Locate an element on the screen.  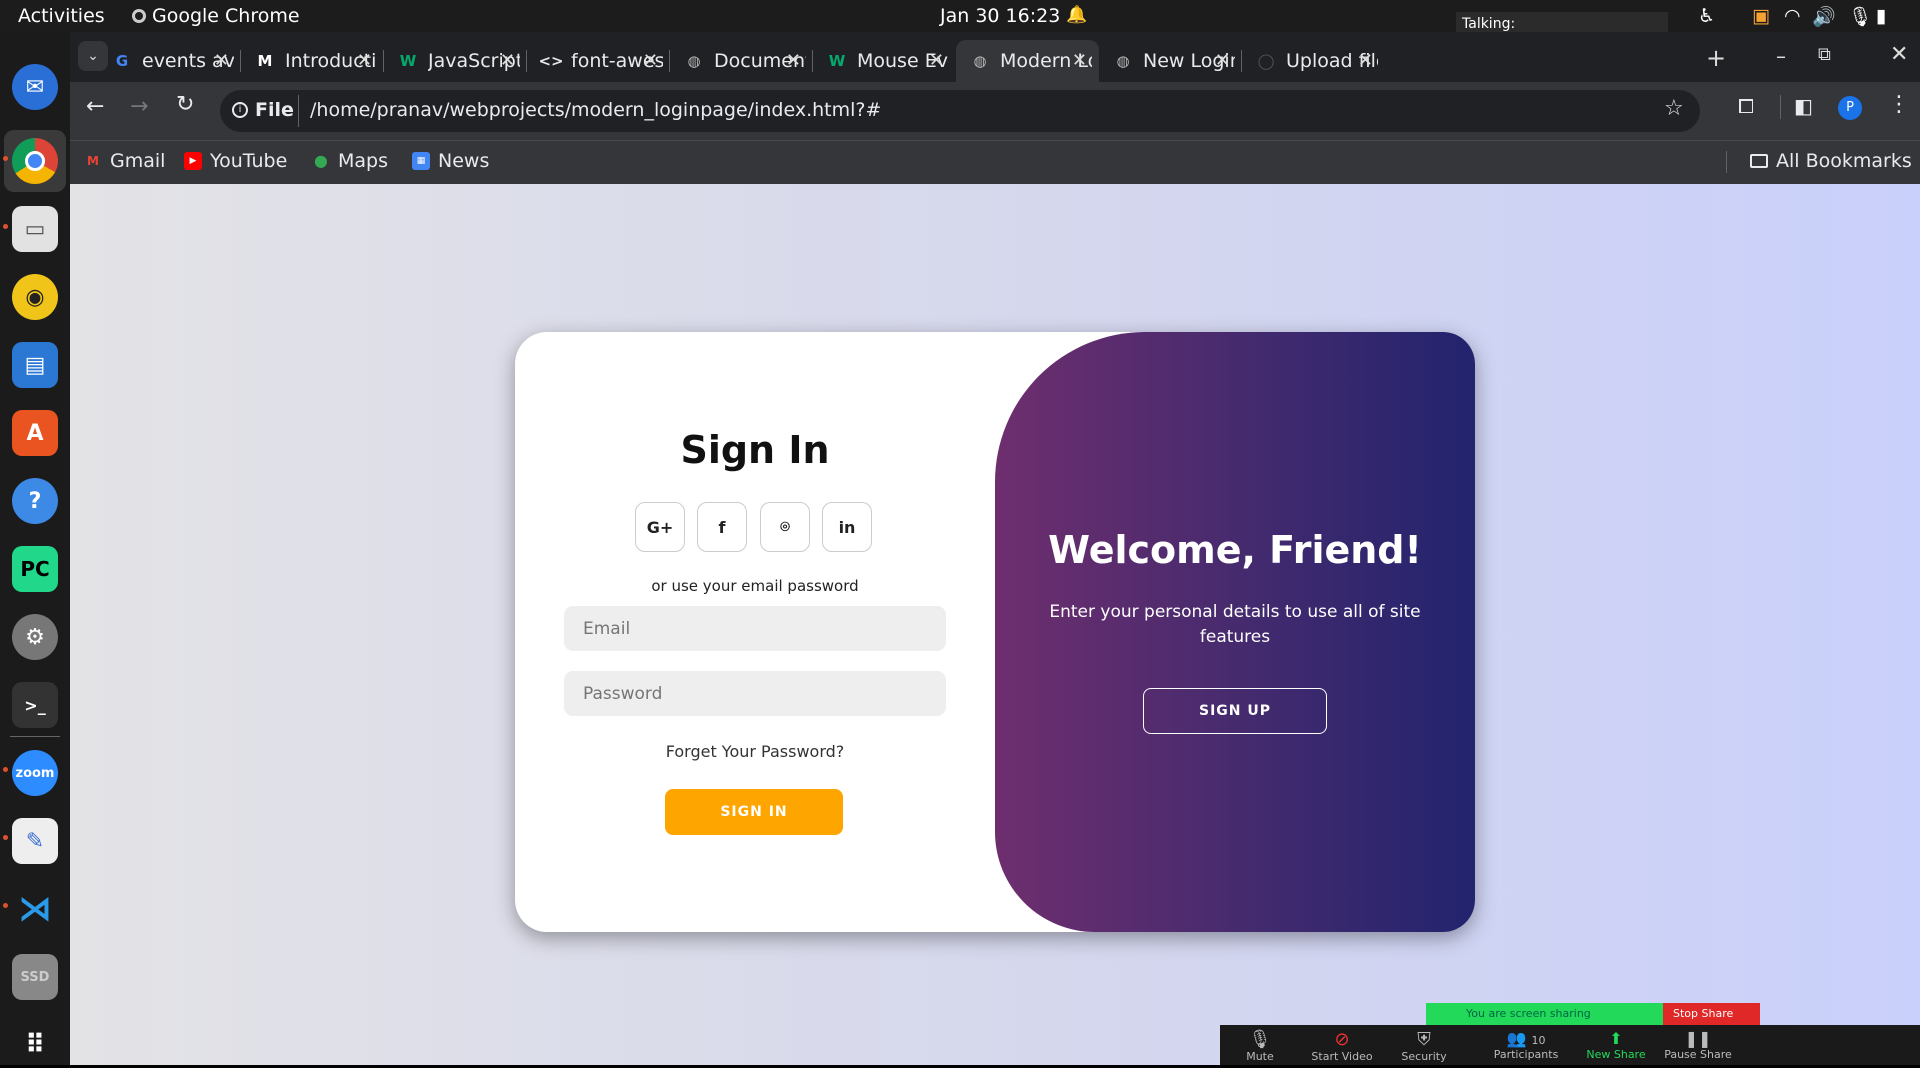
tab-1: MIntroduction✕ is located at coordinates (312, 61).